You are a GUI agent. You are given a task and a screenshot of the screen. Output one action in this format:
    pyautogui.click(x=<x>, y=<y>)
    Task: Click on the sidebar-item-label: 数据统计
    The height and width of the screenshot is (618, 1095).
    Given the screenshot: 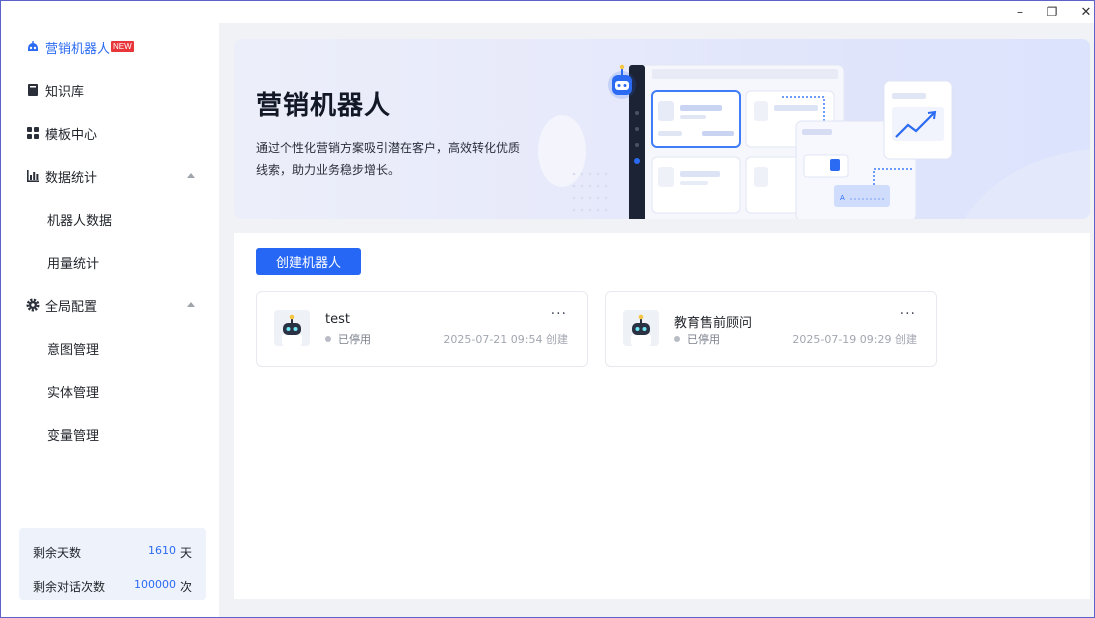 What is the action you would take?
    pyautogui.click(x=71, y=178)
    